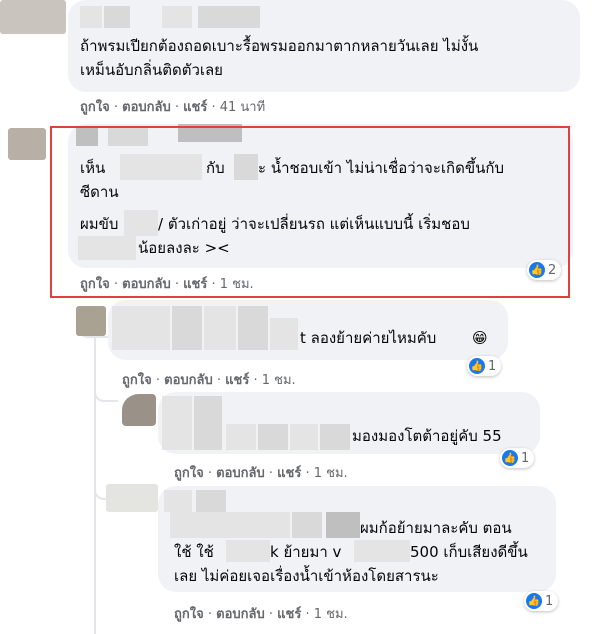 The image size is (605, 634). What do you see at coordinates (469, 552) in the screenshot?
I see `comment-text: 500 เก็บเสียงดีขึ้น` at bounding box center [469, 552].